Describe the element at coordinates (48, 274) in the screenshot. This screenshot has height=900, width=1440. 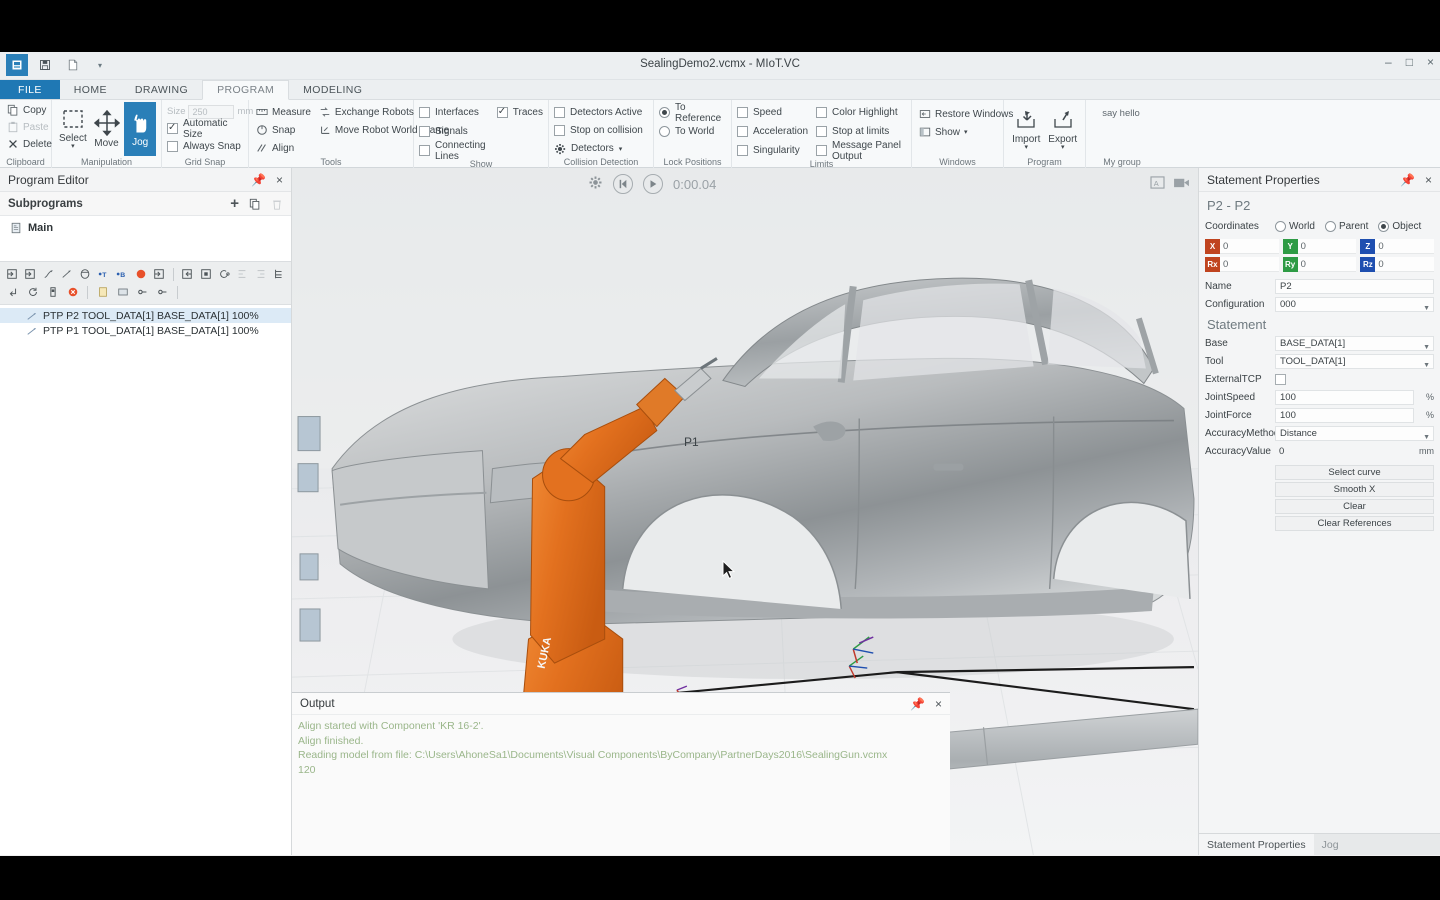
I see `lin-motion-icon` at that location.